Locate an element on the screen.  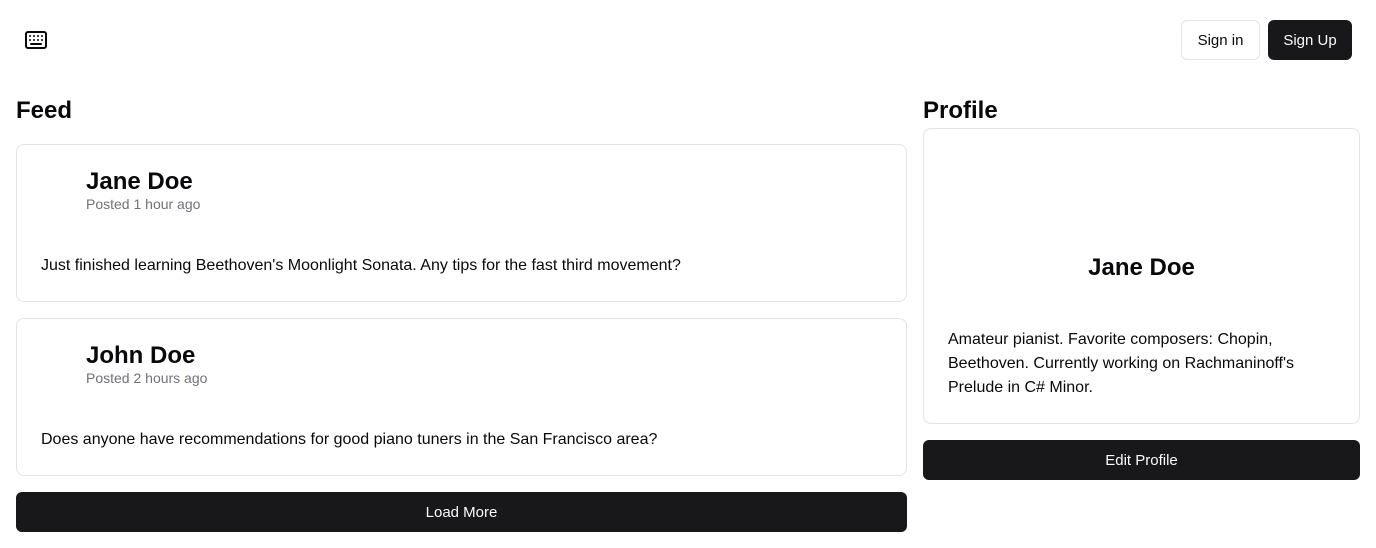
profile-name: Jane Doe is located at coordinates (1141, 267).